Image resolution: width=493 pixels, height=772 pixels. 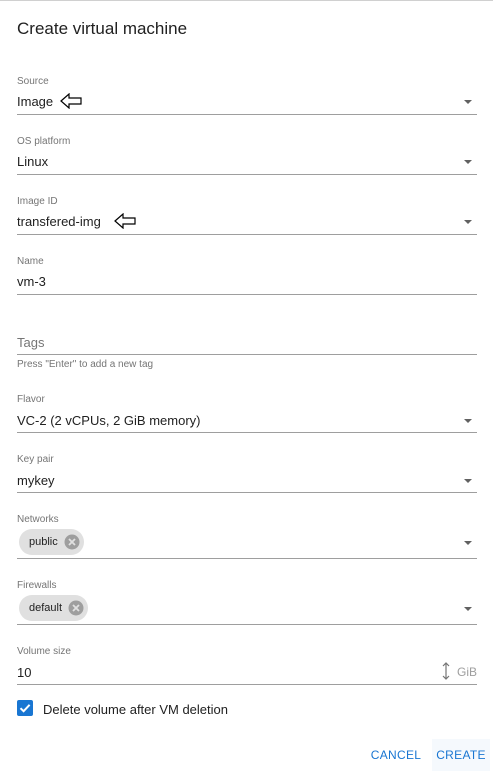 What do you see at coordinates (31, 281) in the screenshot?
I see `name-input: vm-3` at bounding box center [31, 281].